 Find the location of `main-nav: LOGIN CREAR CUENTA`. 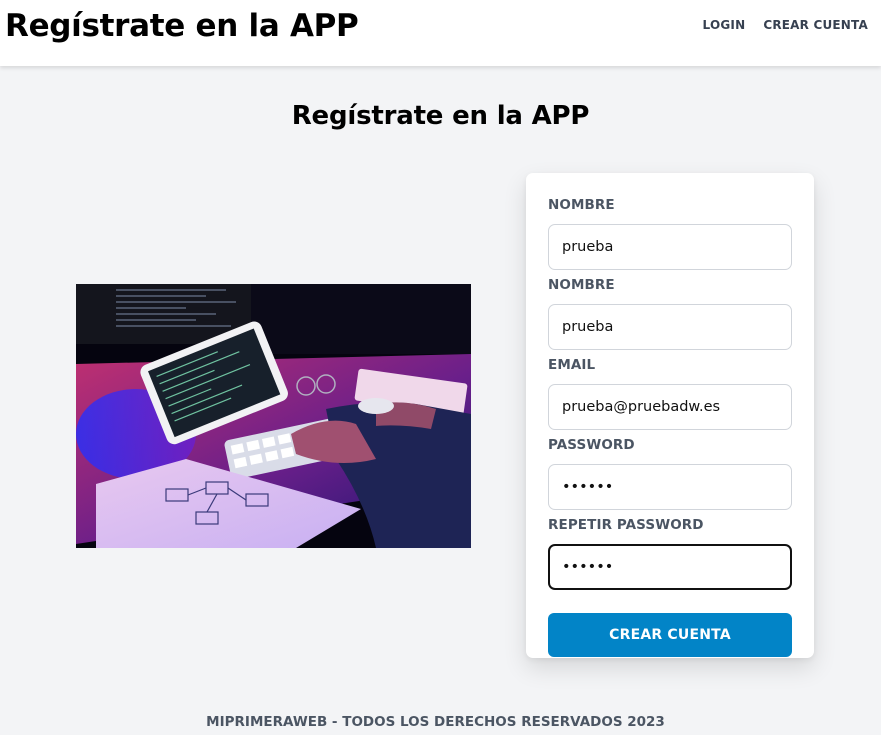

main-nav: LOGIN CREAR CUENTA is located at coordinates (785, 25).